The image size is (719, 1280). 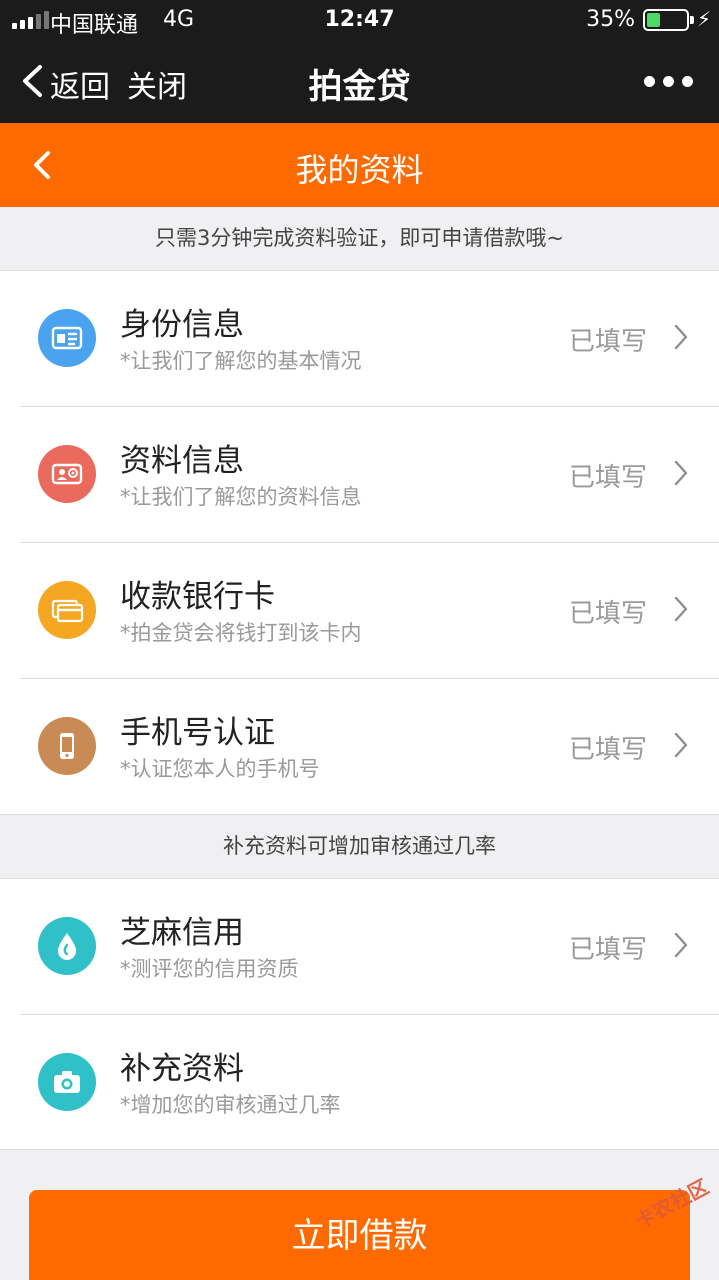 I want to click on camera-icon, so click(x=67, y=1082).